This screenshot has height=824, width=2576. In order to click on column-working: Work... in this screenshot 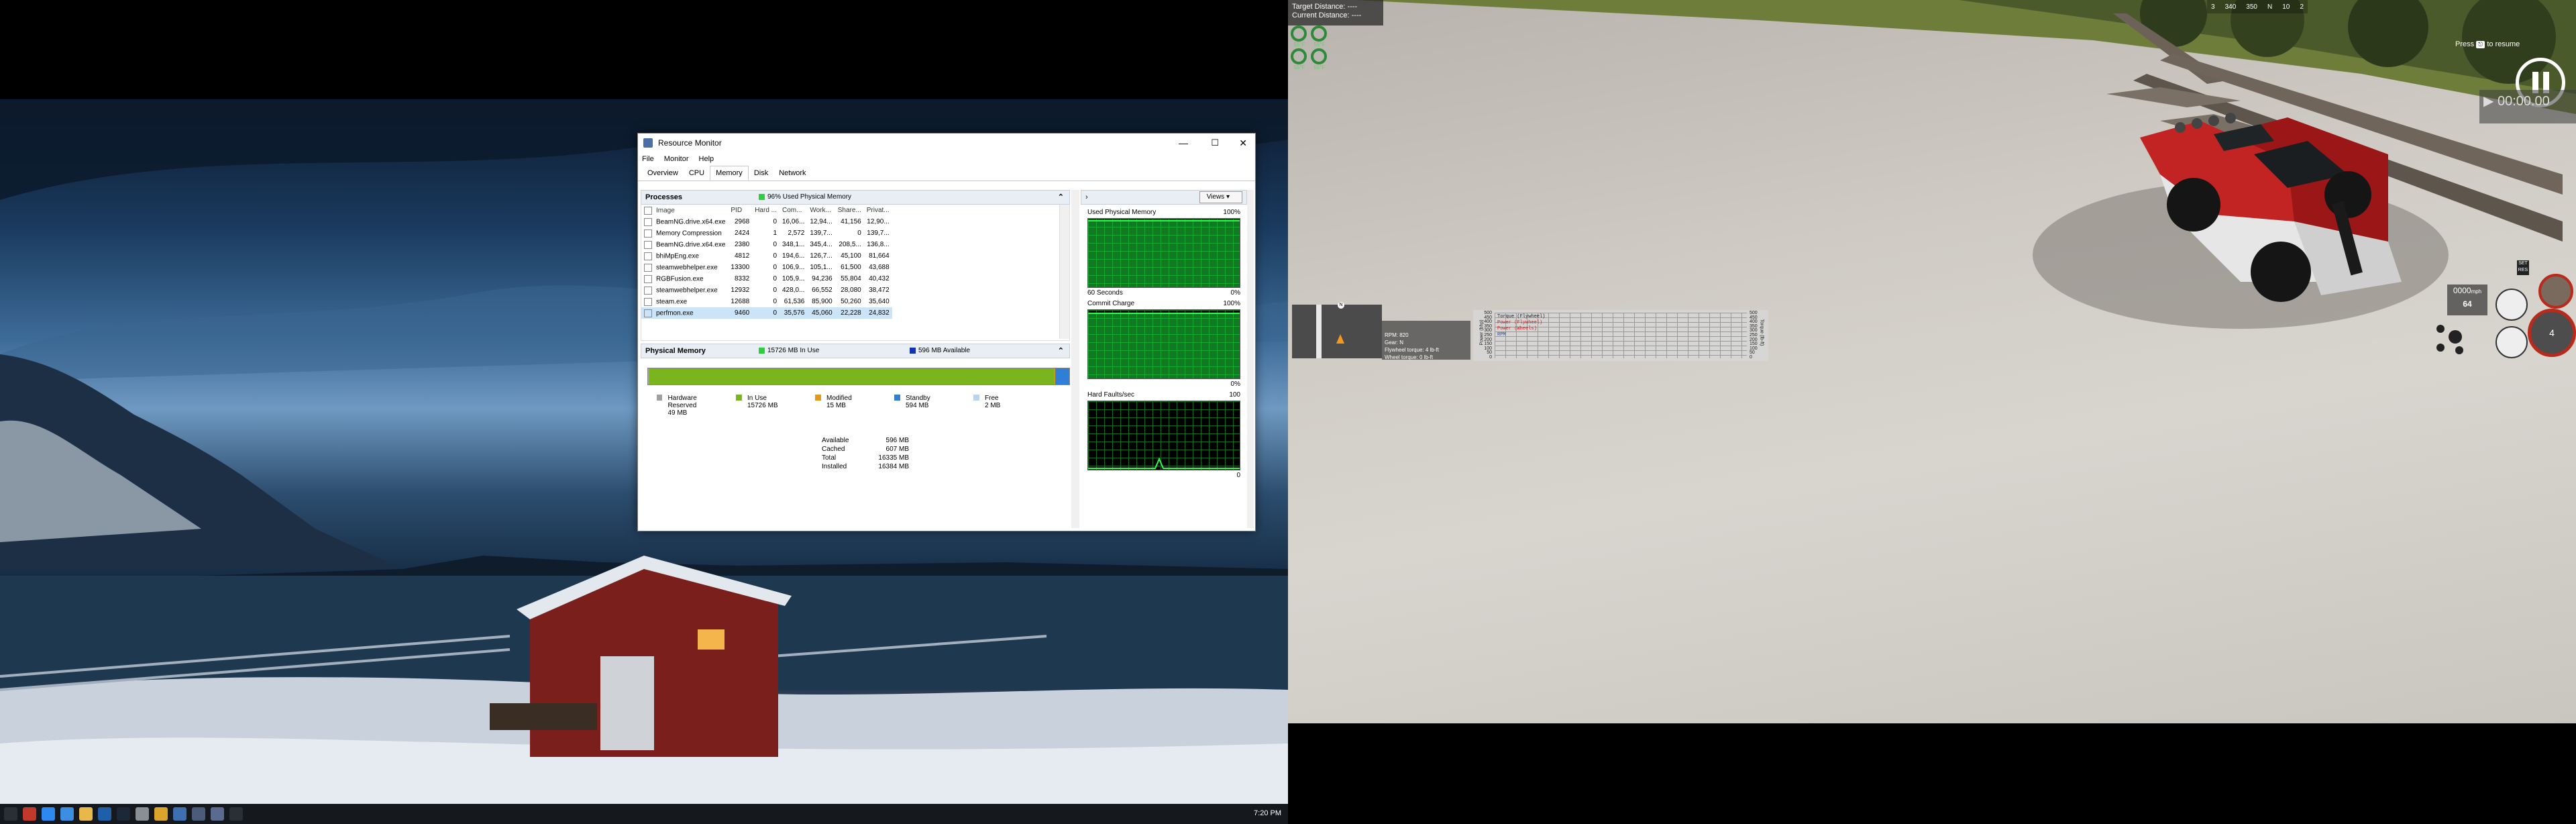, I will do `click(821, 210)`.